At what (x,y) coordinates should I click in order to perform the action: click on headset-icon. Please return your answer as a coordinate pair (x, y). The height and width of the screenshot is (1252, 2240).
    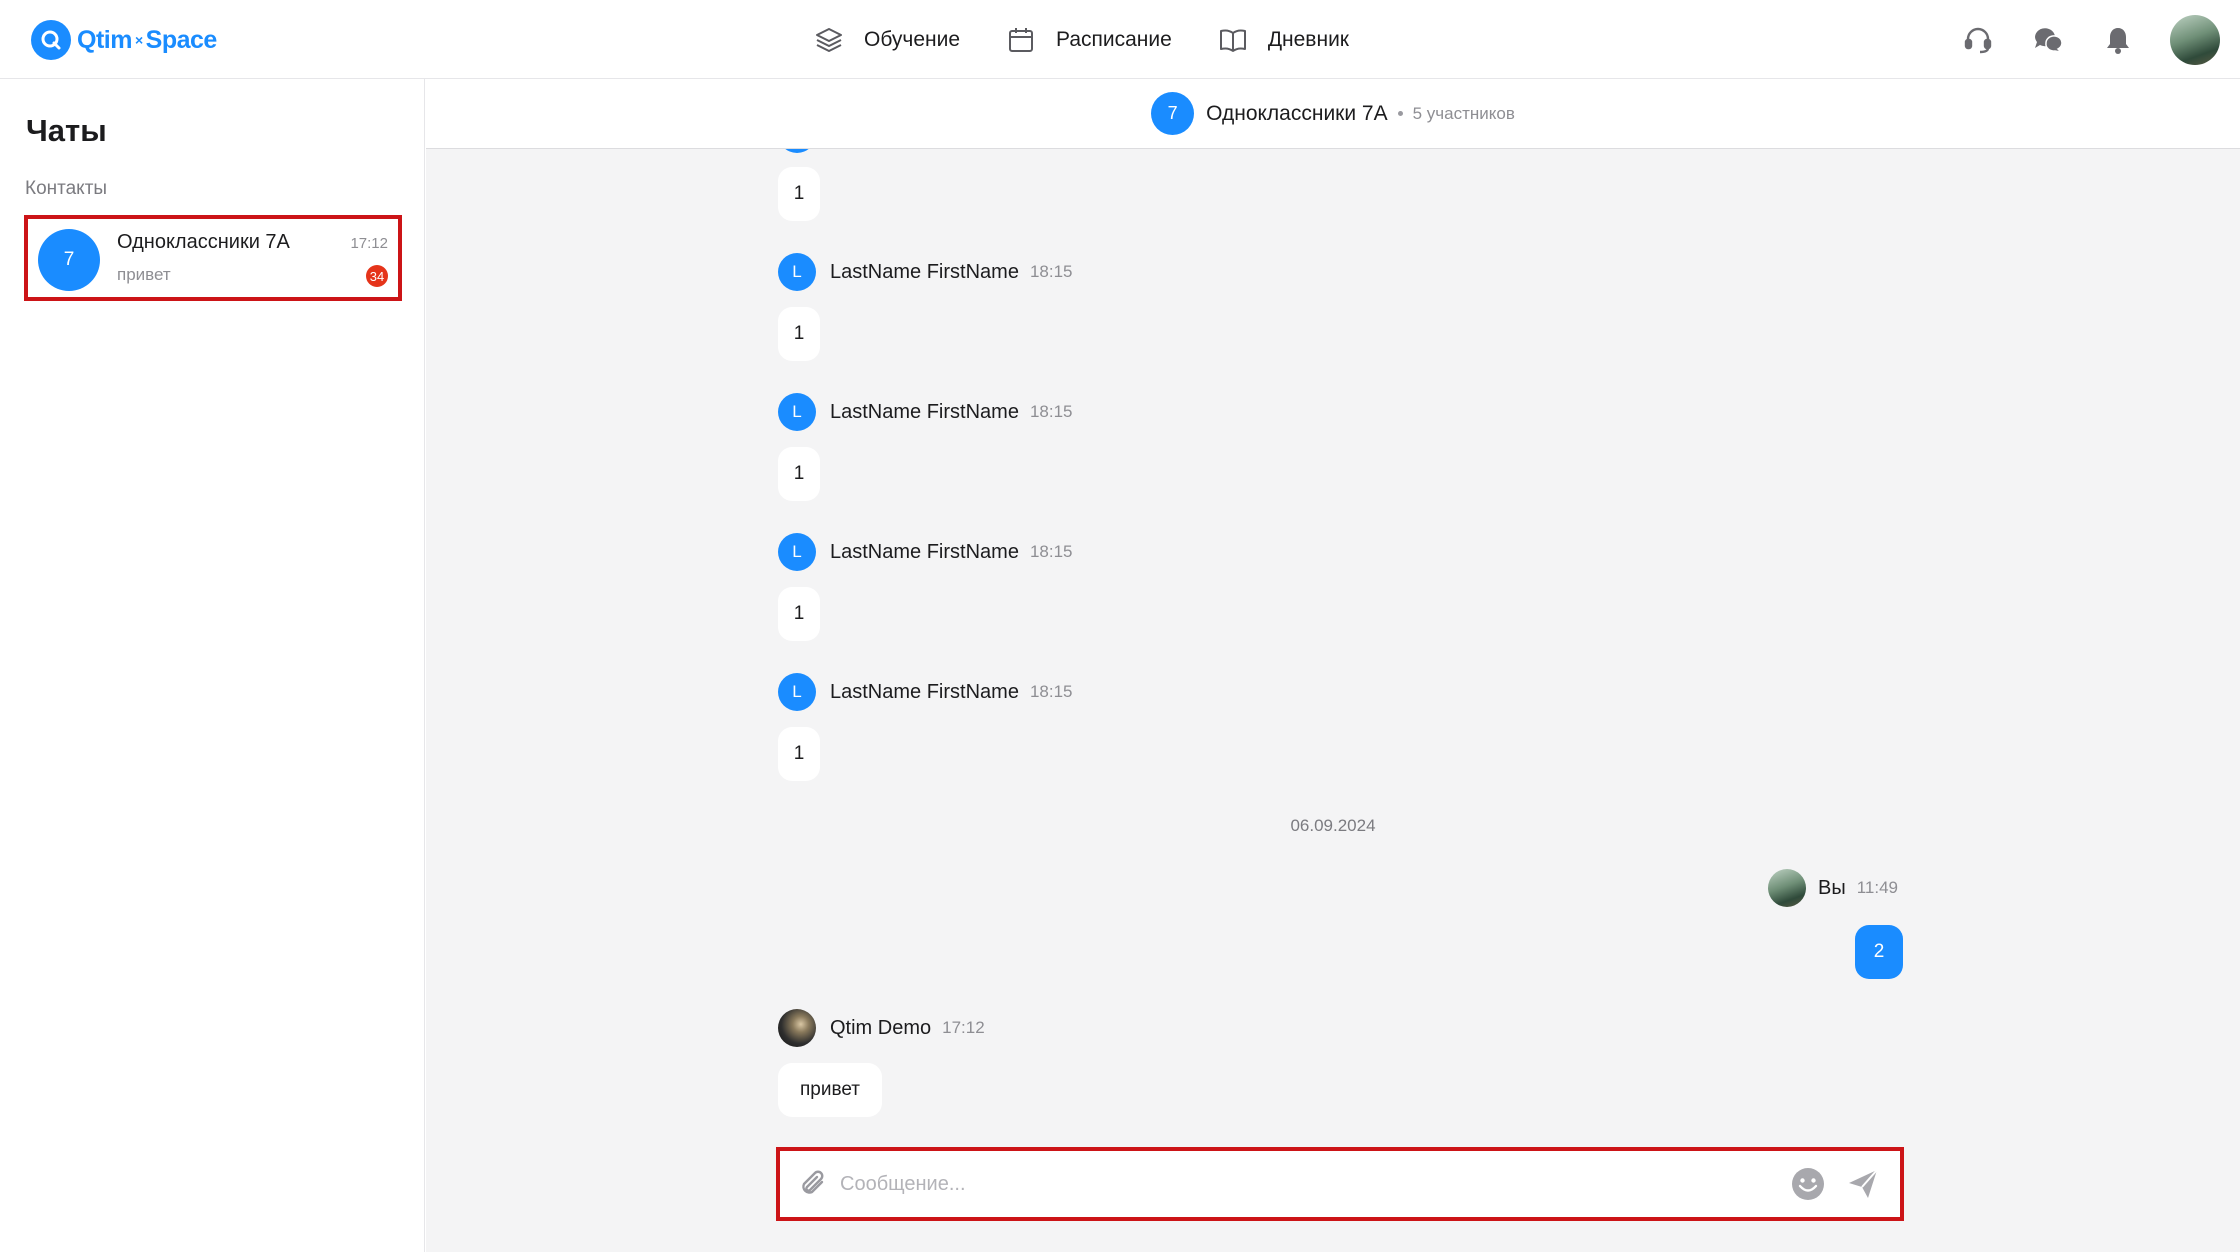
    Looking at the image, I should click on (1978, 40).